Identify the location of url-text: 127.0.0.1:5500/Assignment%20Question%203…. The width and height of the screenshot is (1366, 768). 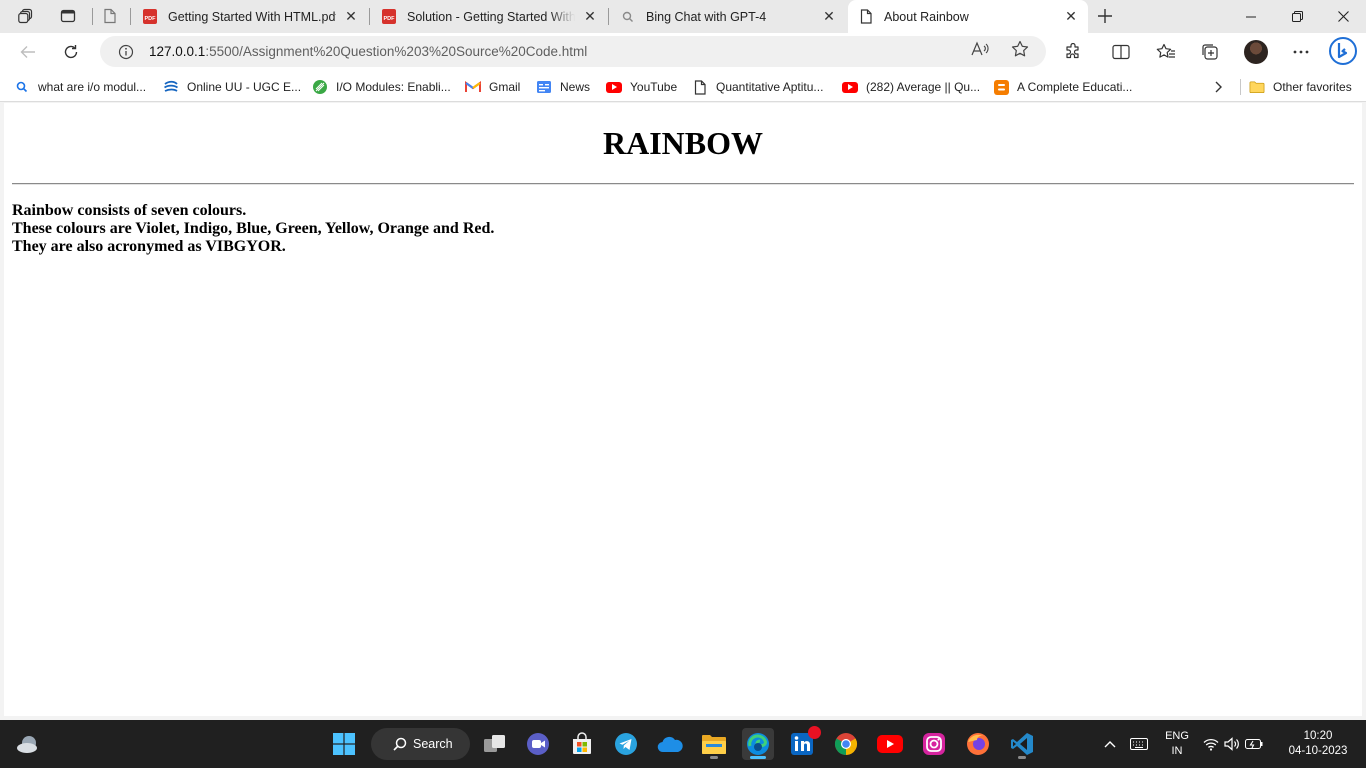
(368, 51).